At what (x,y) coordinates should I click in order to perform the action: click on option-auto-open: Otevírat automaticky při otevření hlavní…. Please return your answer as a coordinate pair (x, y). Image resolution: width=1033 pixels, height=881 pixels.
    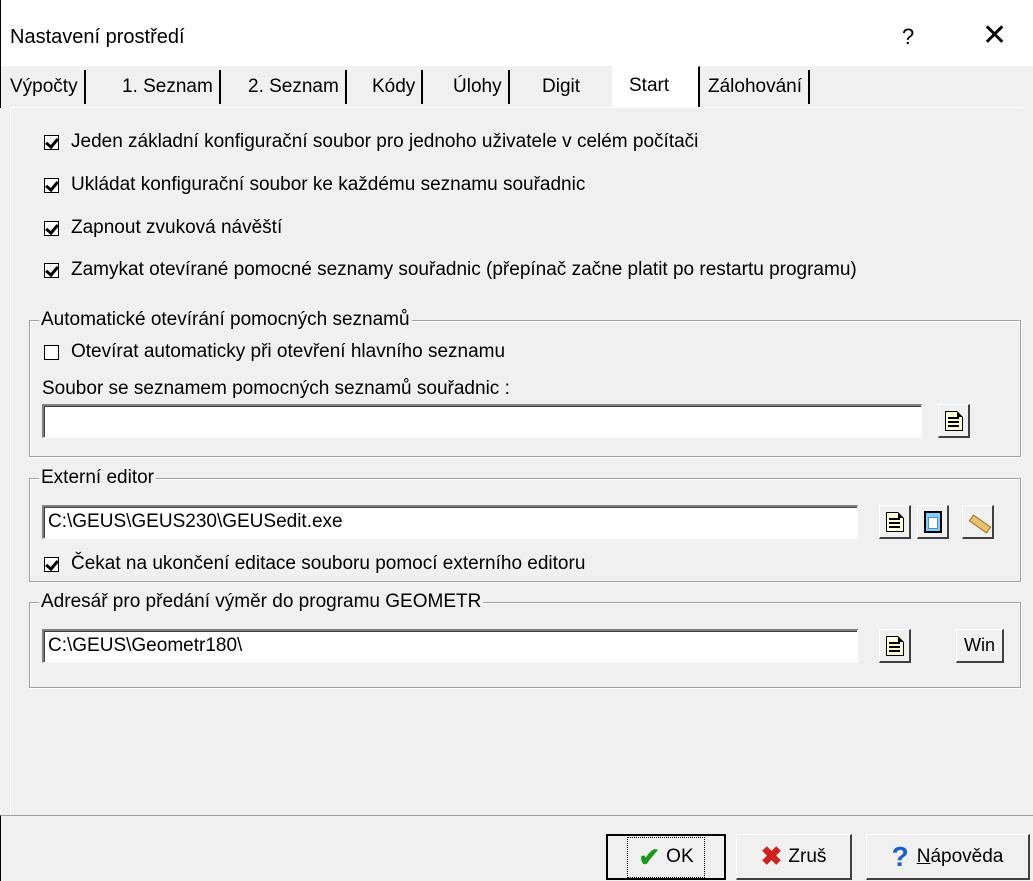
    Looking at the image, I should click on (274, 352).